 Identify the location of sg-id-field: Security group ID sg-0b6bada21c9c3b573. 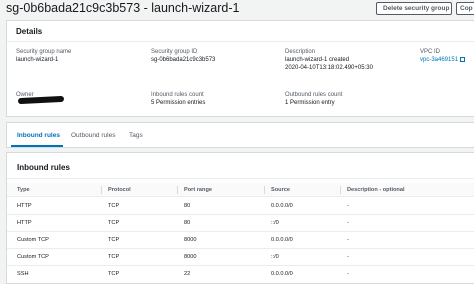
(183, 56).